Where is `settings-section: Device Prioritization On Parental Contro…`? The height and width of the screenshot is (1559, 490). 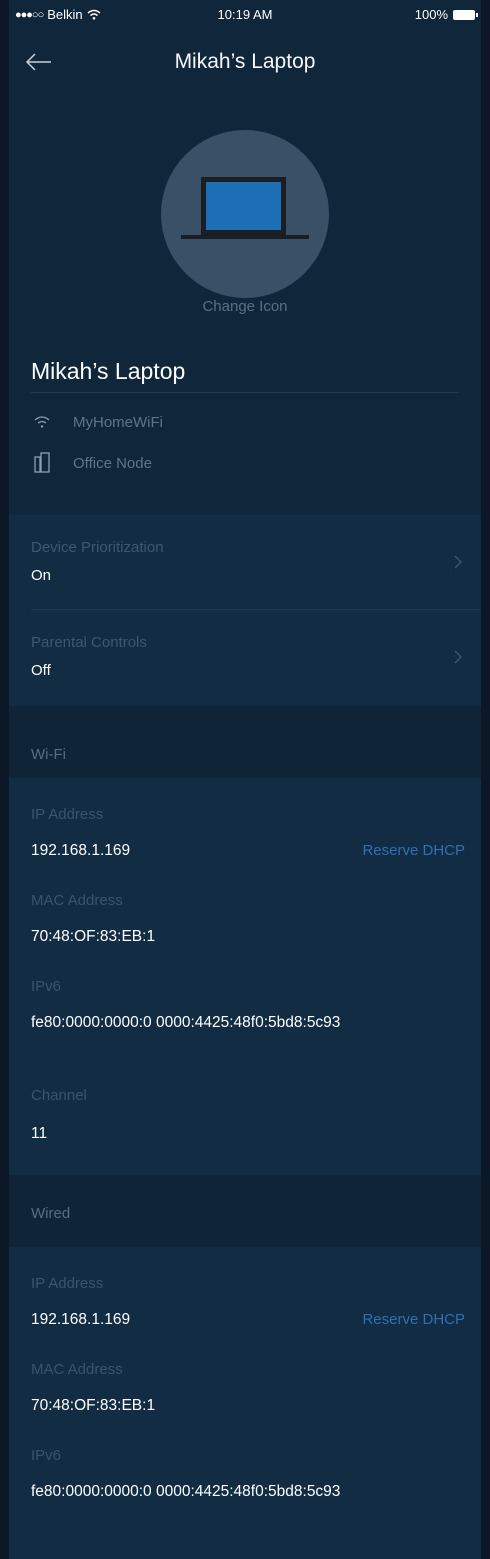 settings-section: Device Prioritization On Parental Contro… is located at coordinates (245, 610).